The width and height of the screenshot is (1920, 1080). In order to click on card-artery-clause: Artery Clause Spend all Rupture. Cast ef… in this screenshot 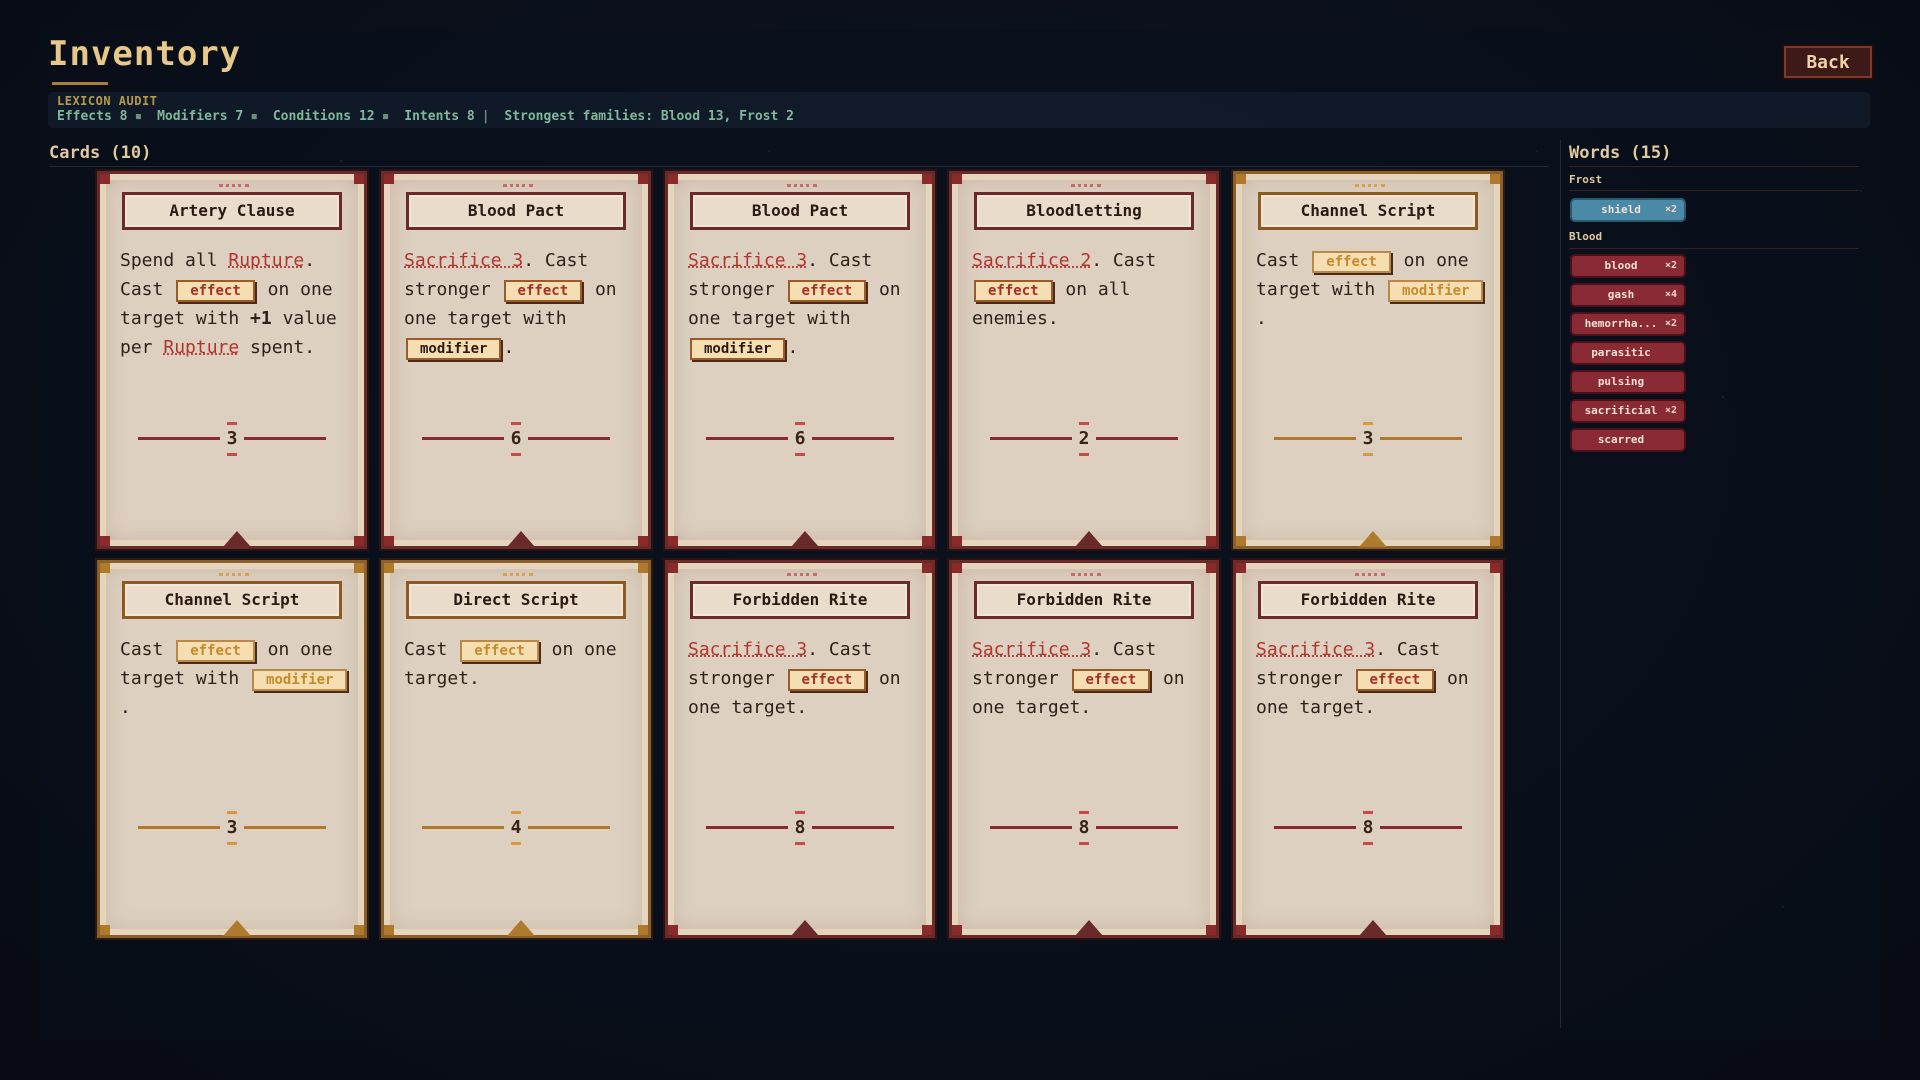, I will do `click(232, 360)`.